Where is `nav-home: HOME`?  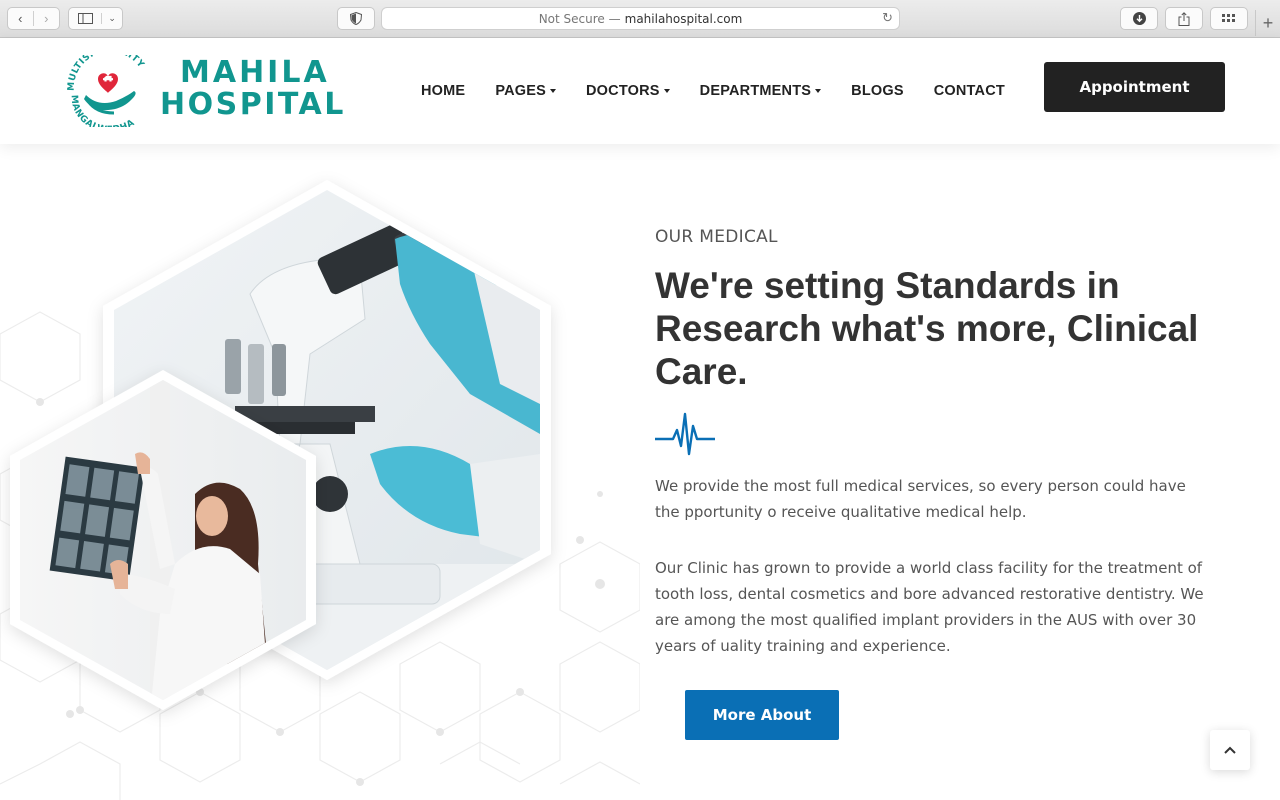 nav-home: HOME is located at coordinates (443, 91).